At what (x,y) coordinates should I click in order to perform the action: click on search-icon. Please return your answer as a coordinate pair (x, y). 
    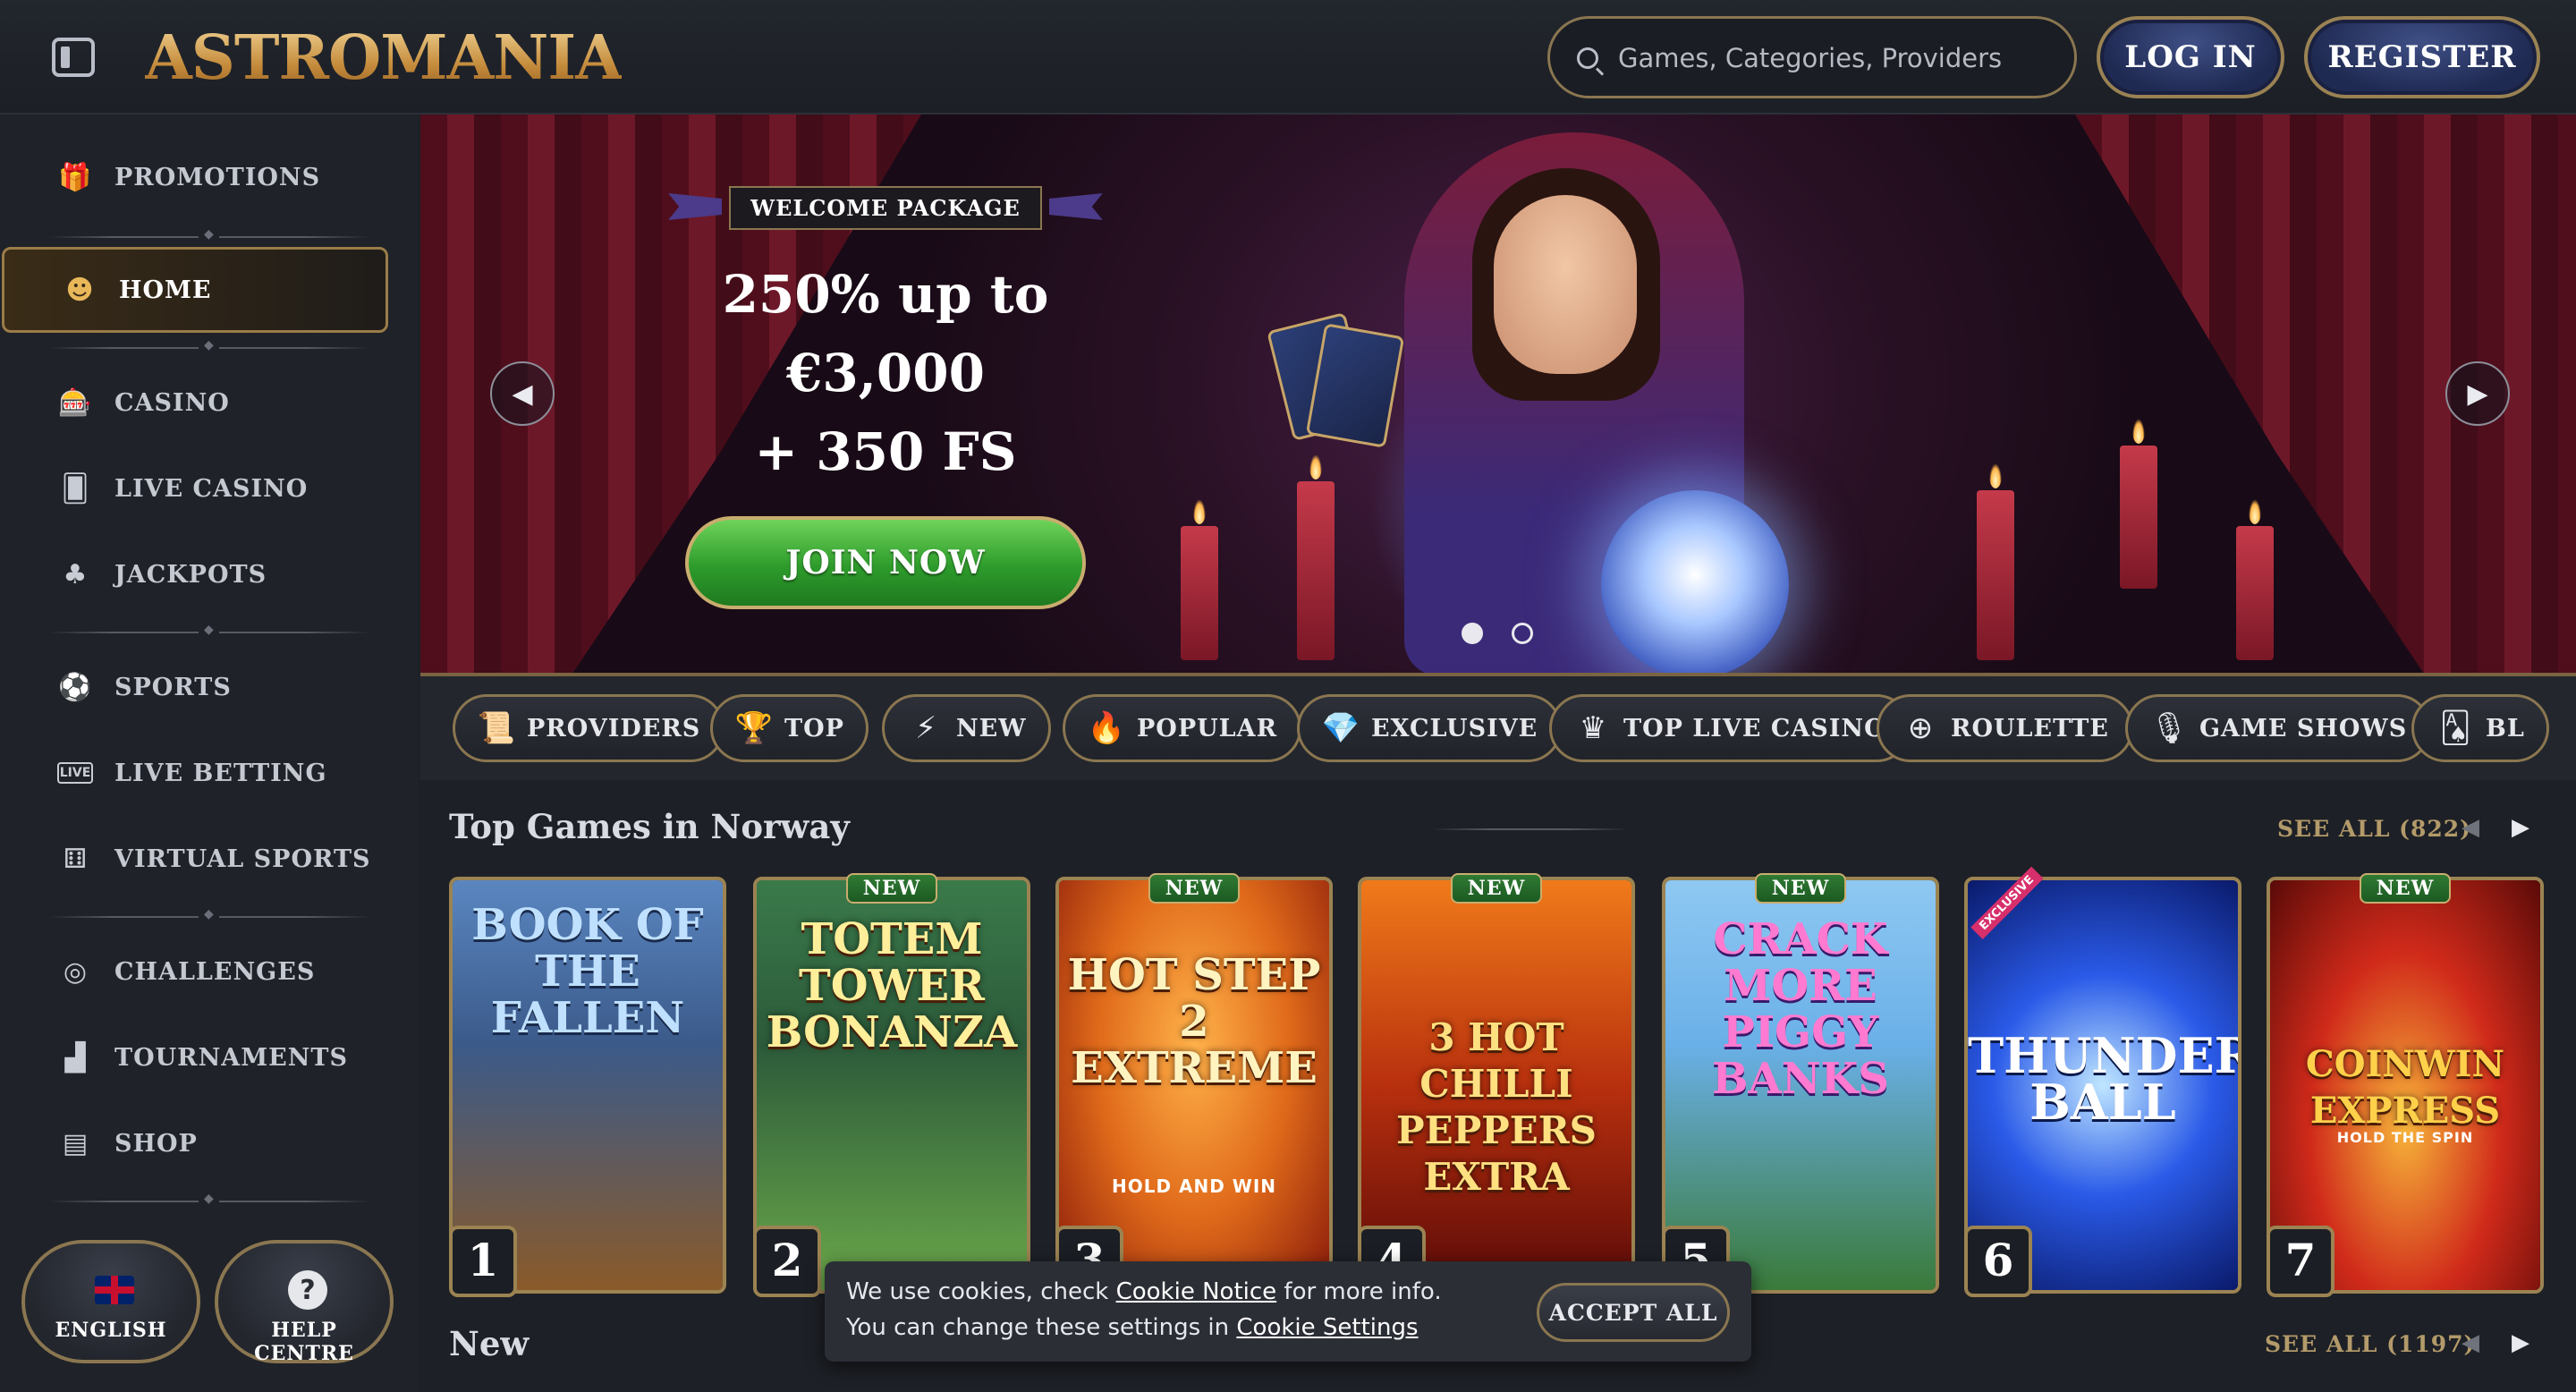
    Looking at the image, I should click on (1587, 58).